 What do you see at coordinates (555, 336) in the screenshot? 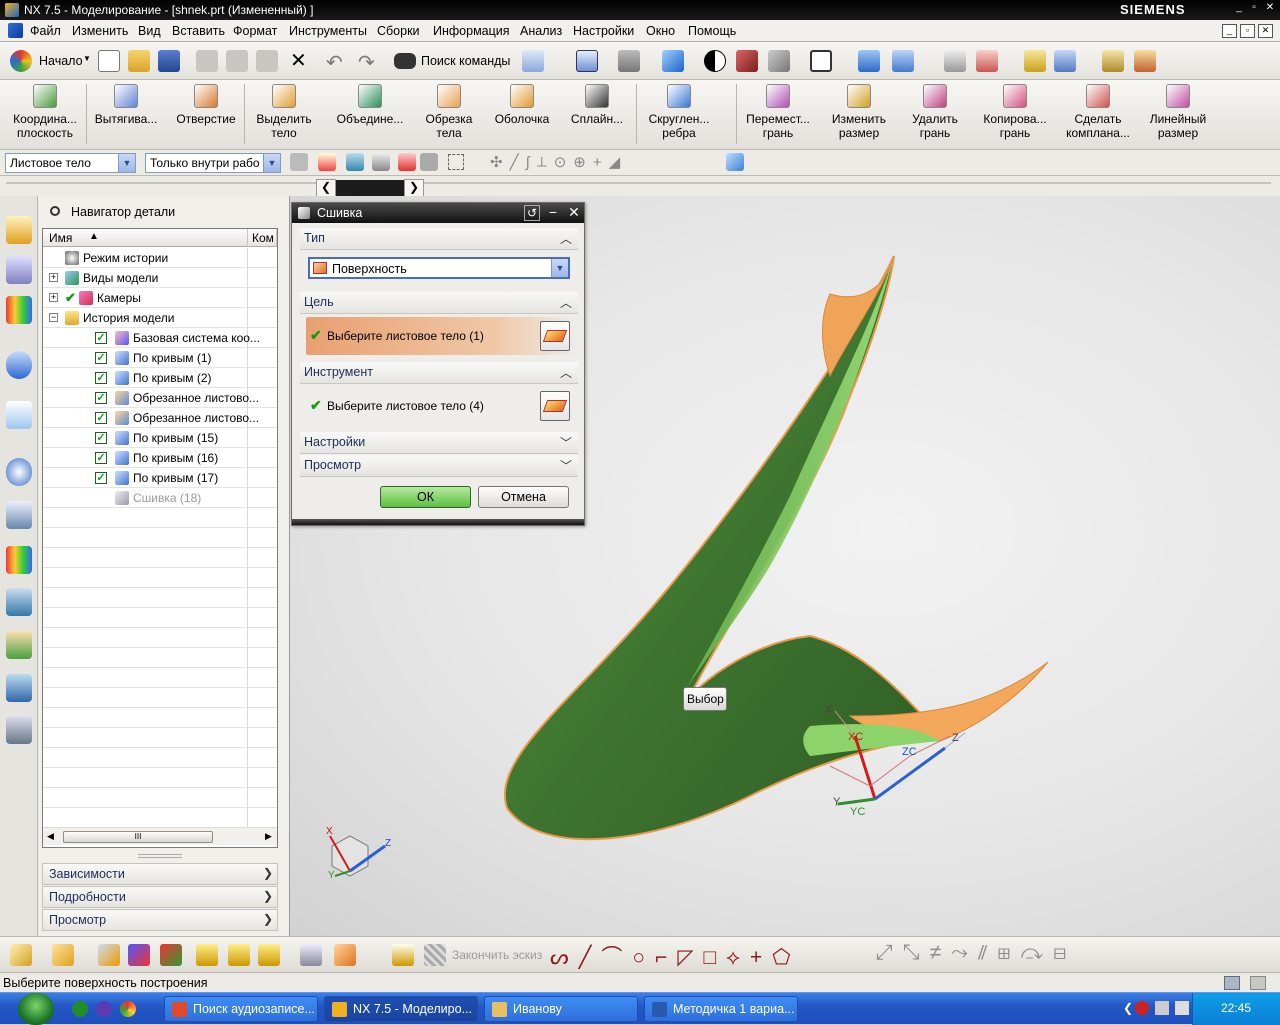
I see `select-sheet-body-icon` at bounding box center [555, 336].